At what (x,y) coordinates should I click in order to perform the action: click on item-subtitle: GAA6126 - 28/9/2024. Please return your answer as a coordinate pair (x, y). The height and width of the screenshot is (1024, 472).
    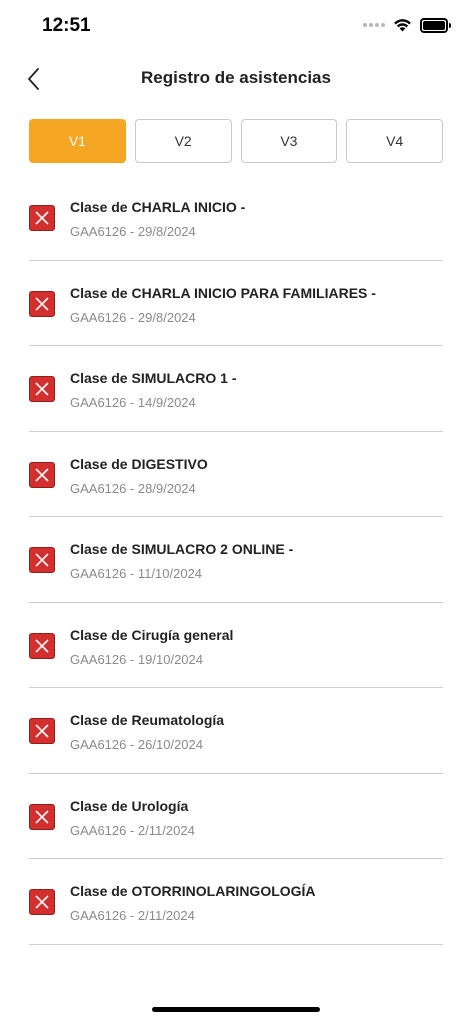
    Looking at the image, I should click on (133, 488).